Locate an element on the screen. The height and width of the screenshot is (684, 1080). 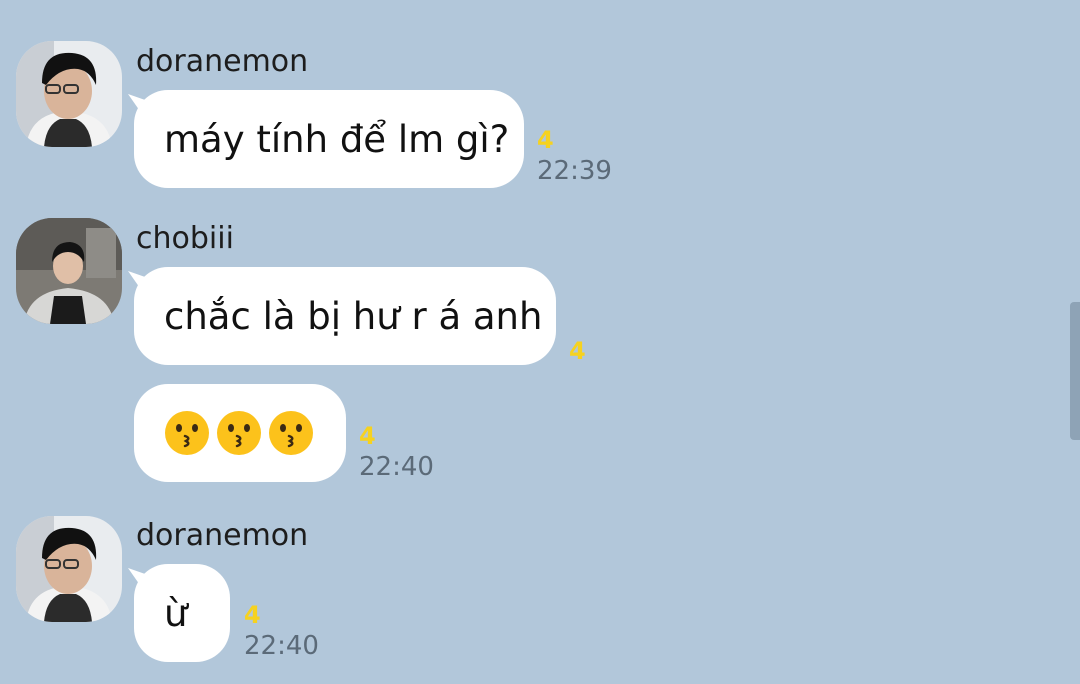
message-meta: 4 is located at coordinates (577, 354).